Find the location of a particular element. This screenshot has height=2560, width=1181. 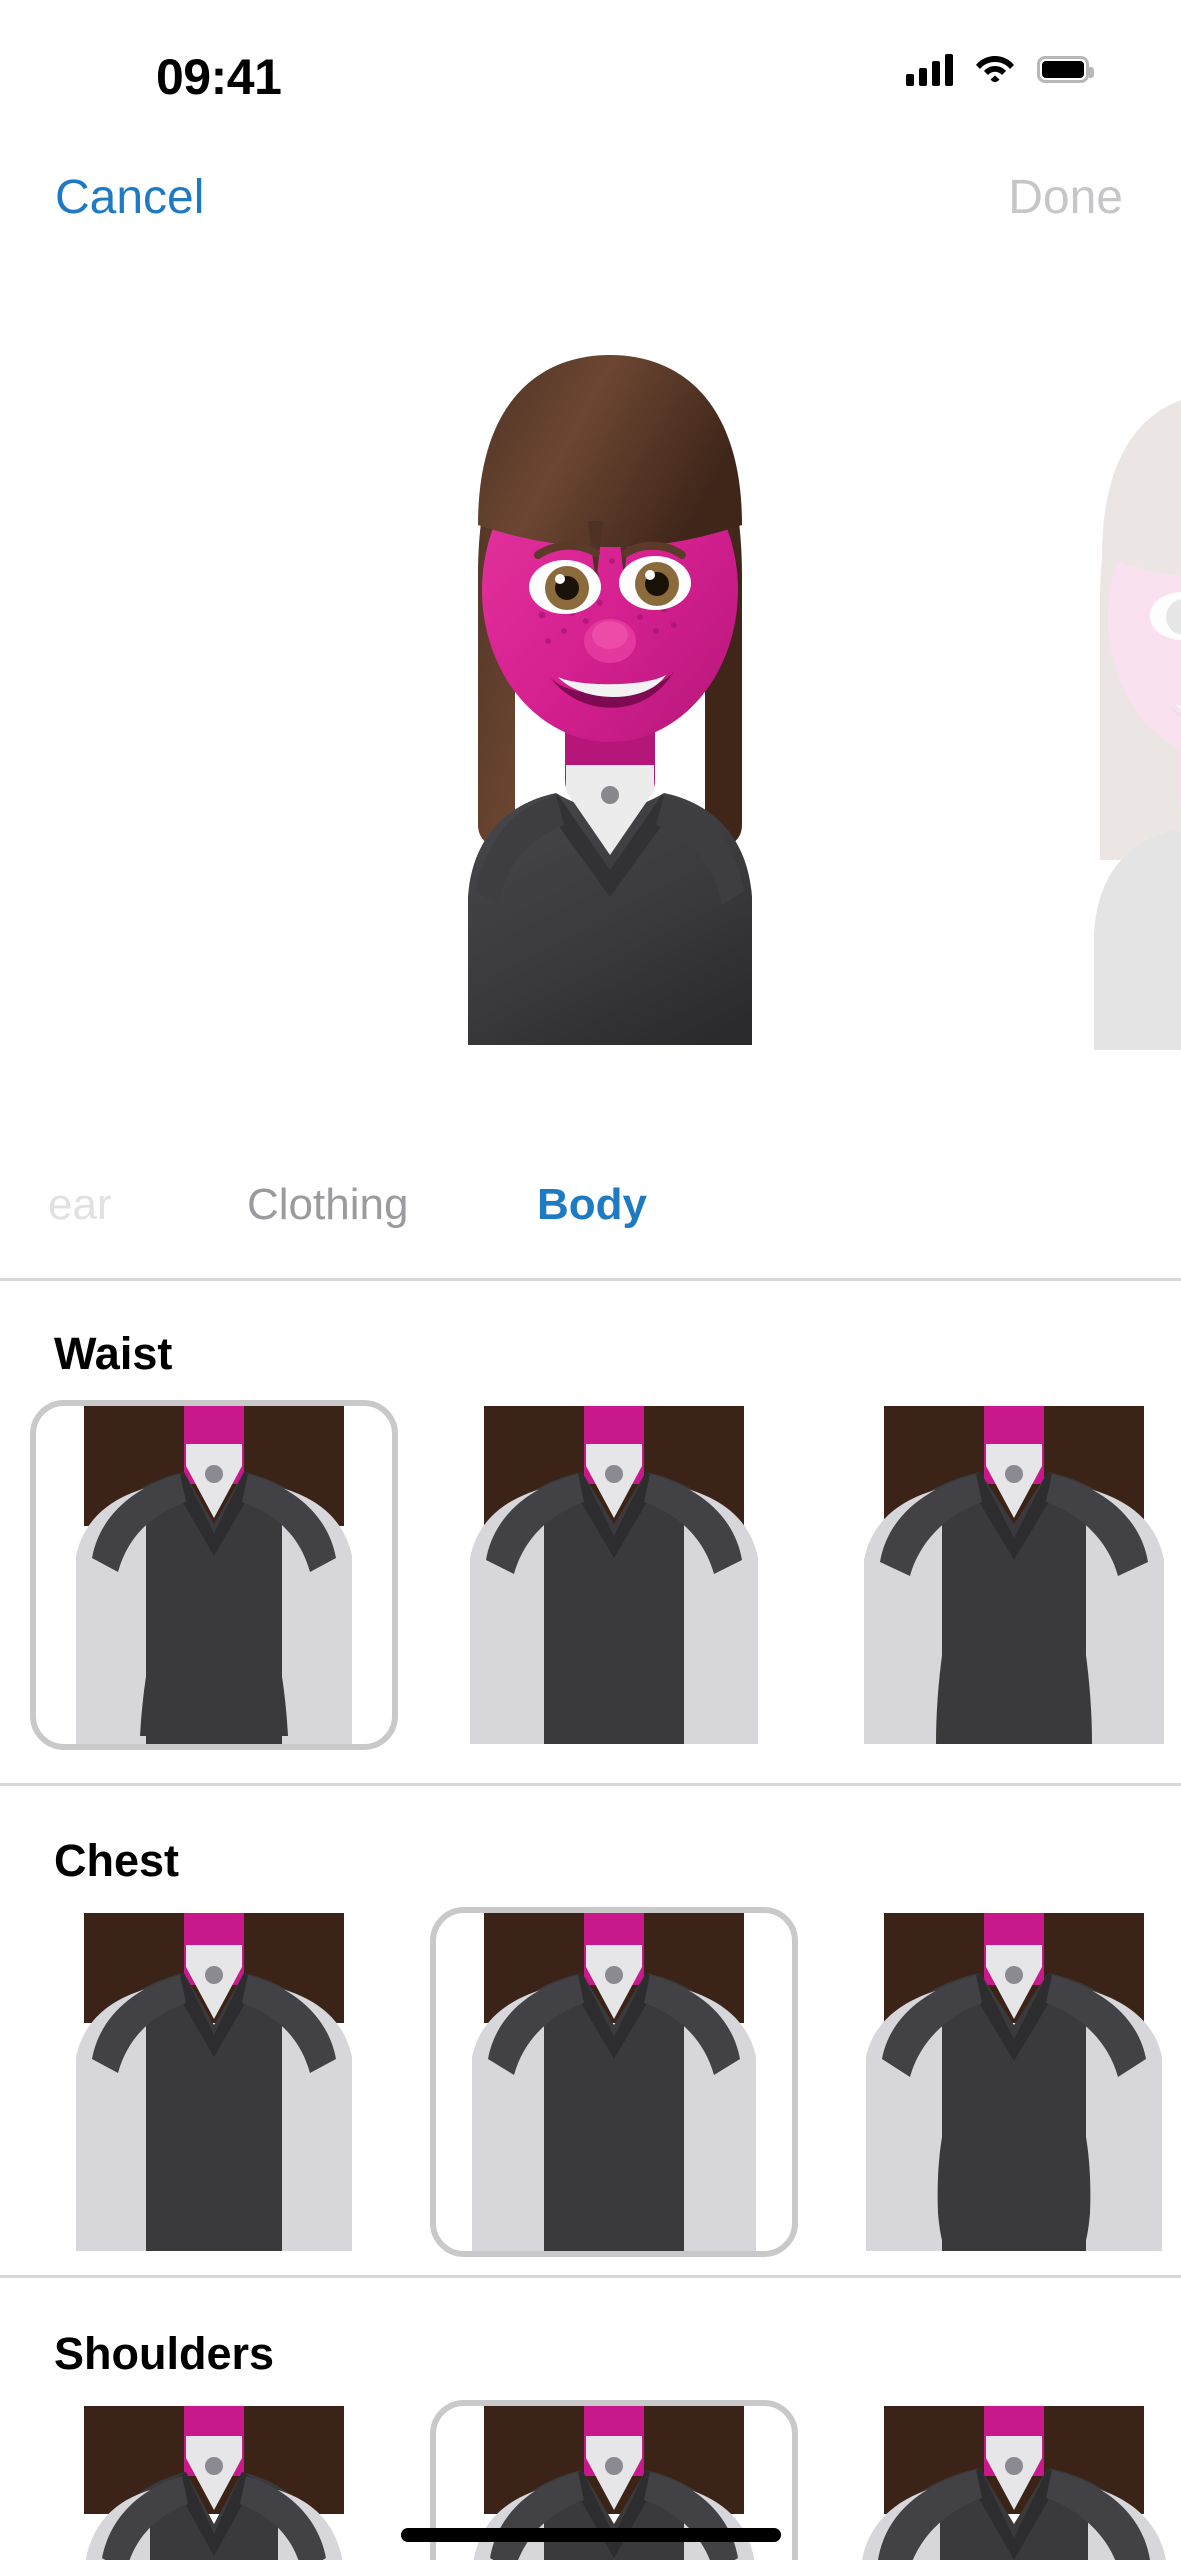

tab-body: Body is located at coordinates (592, 1205).